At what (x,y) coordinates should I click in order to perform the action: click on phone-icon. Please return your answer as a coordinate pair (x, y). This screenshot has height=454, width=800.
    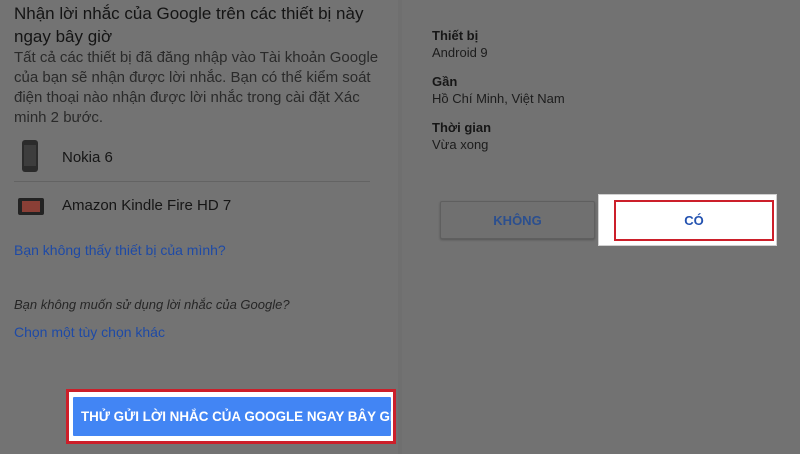
    Looking at the image, I should click on (30, 156).